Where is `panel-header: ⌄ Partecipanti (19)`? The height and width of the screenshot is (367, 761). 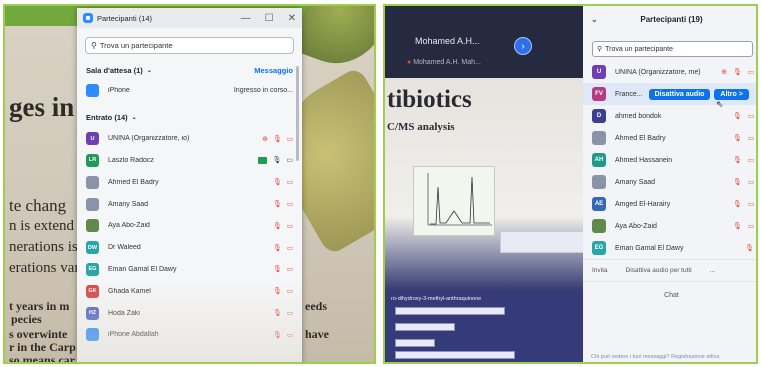
panel-header: ⌄ Partecipanti (19) is located at coordinates (669, 19).